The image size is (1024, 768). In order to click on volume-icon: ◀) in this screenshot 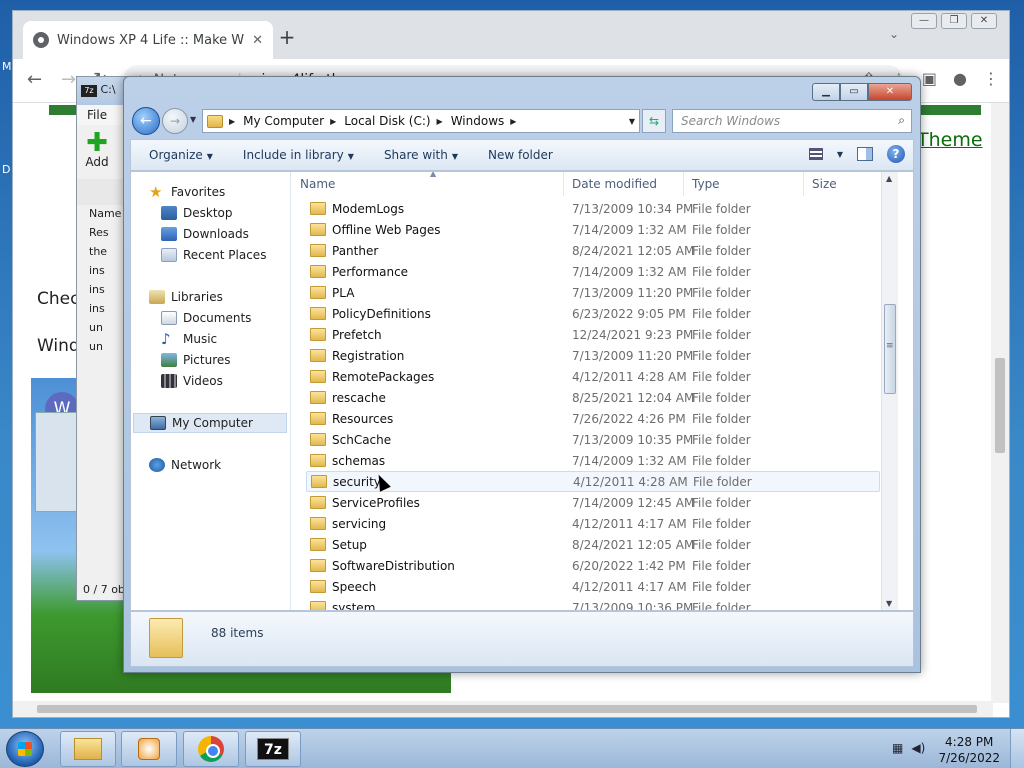, I will do `click(918, 748)`.